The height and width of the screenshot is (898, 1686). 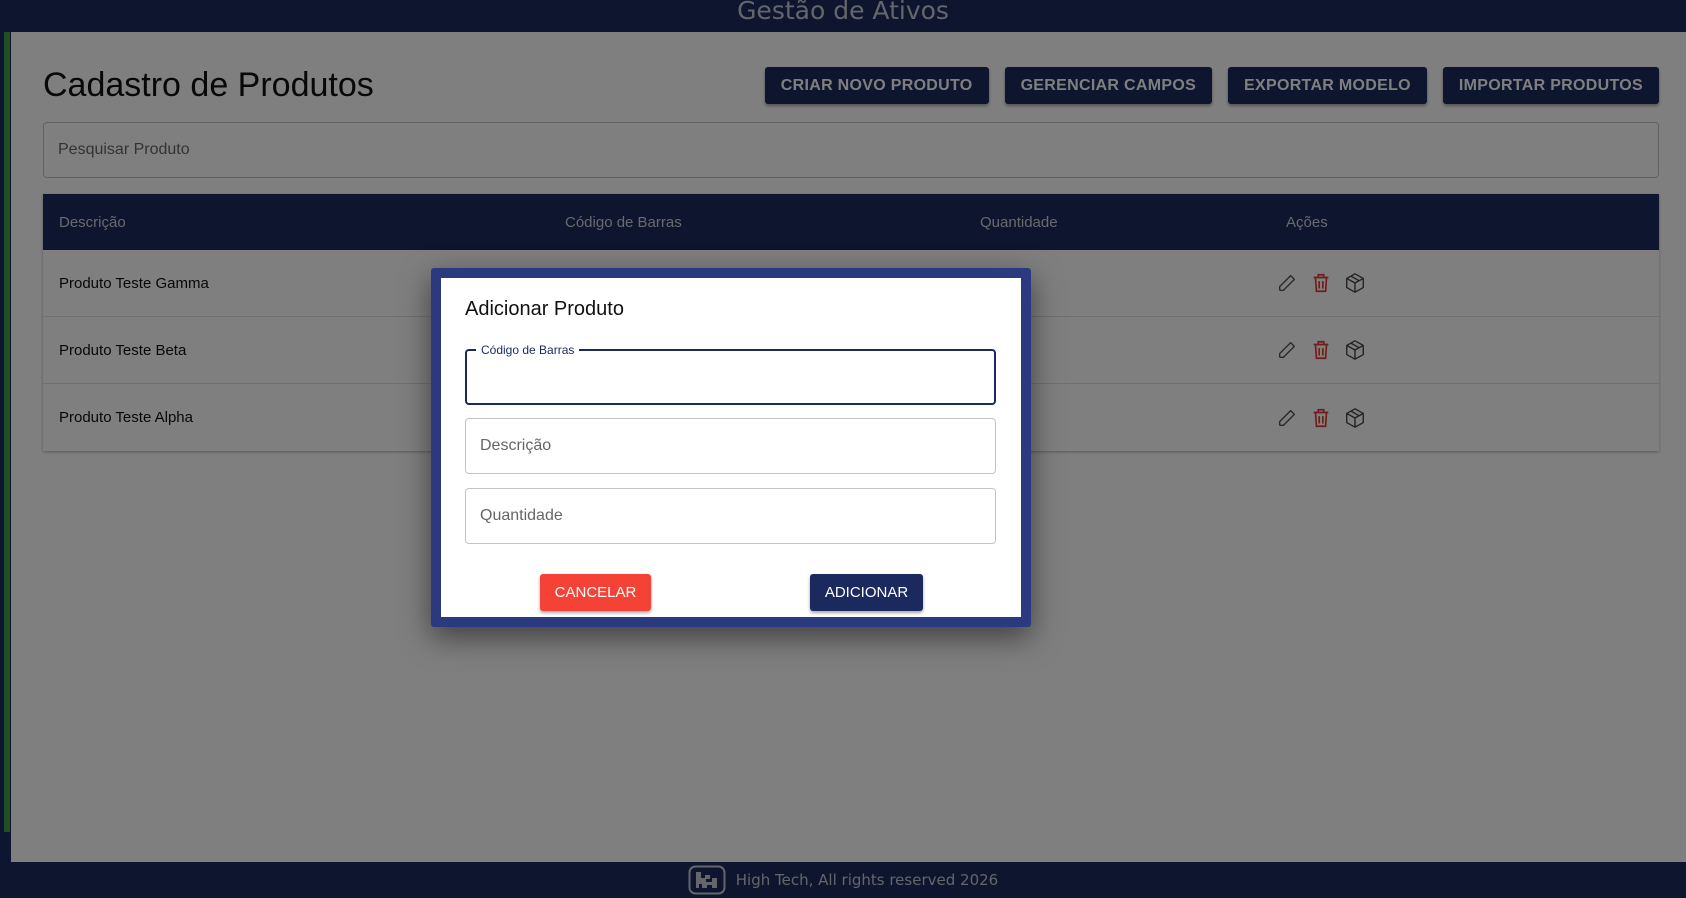 I want to click on barcode-field-label: Código de Barras, so click(x=528, y=350).